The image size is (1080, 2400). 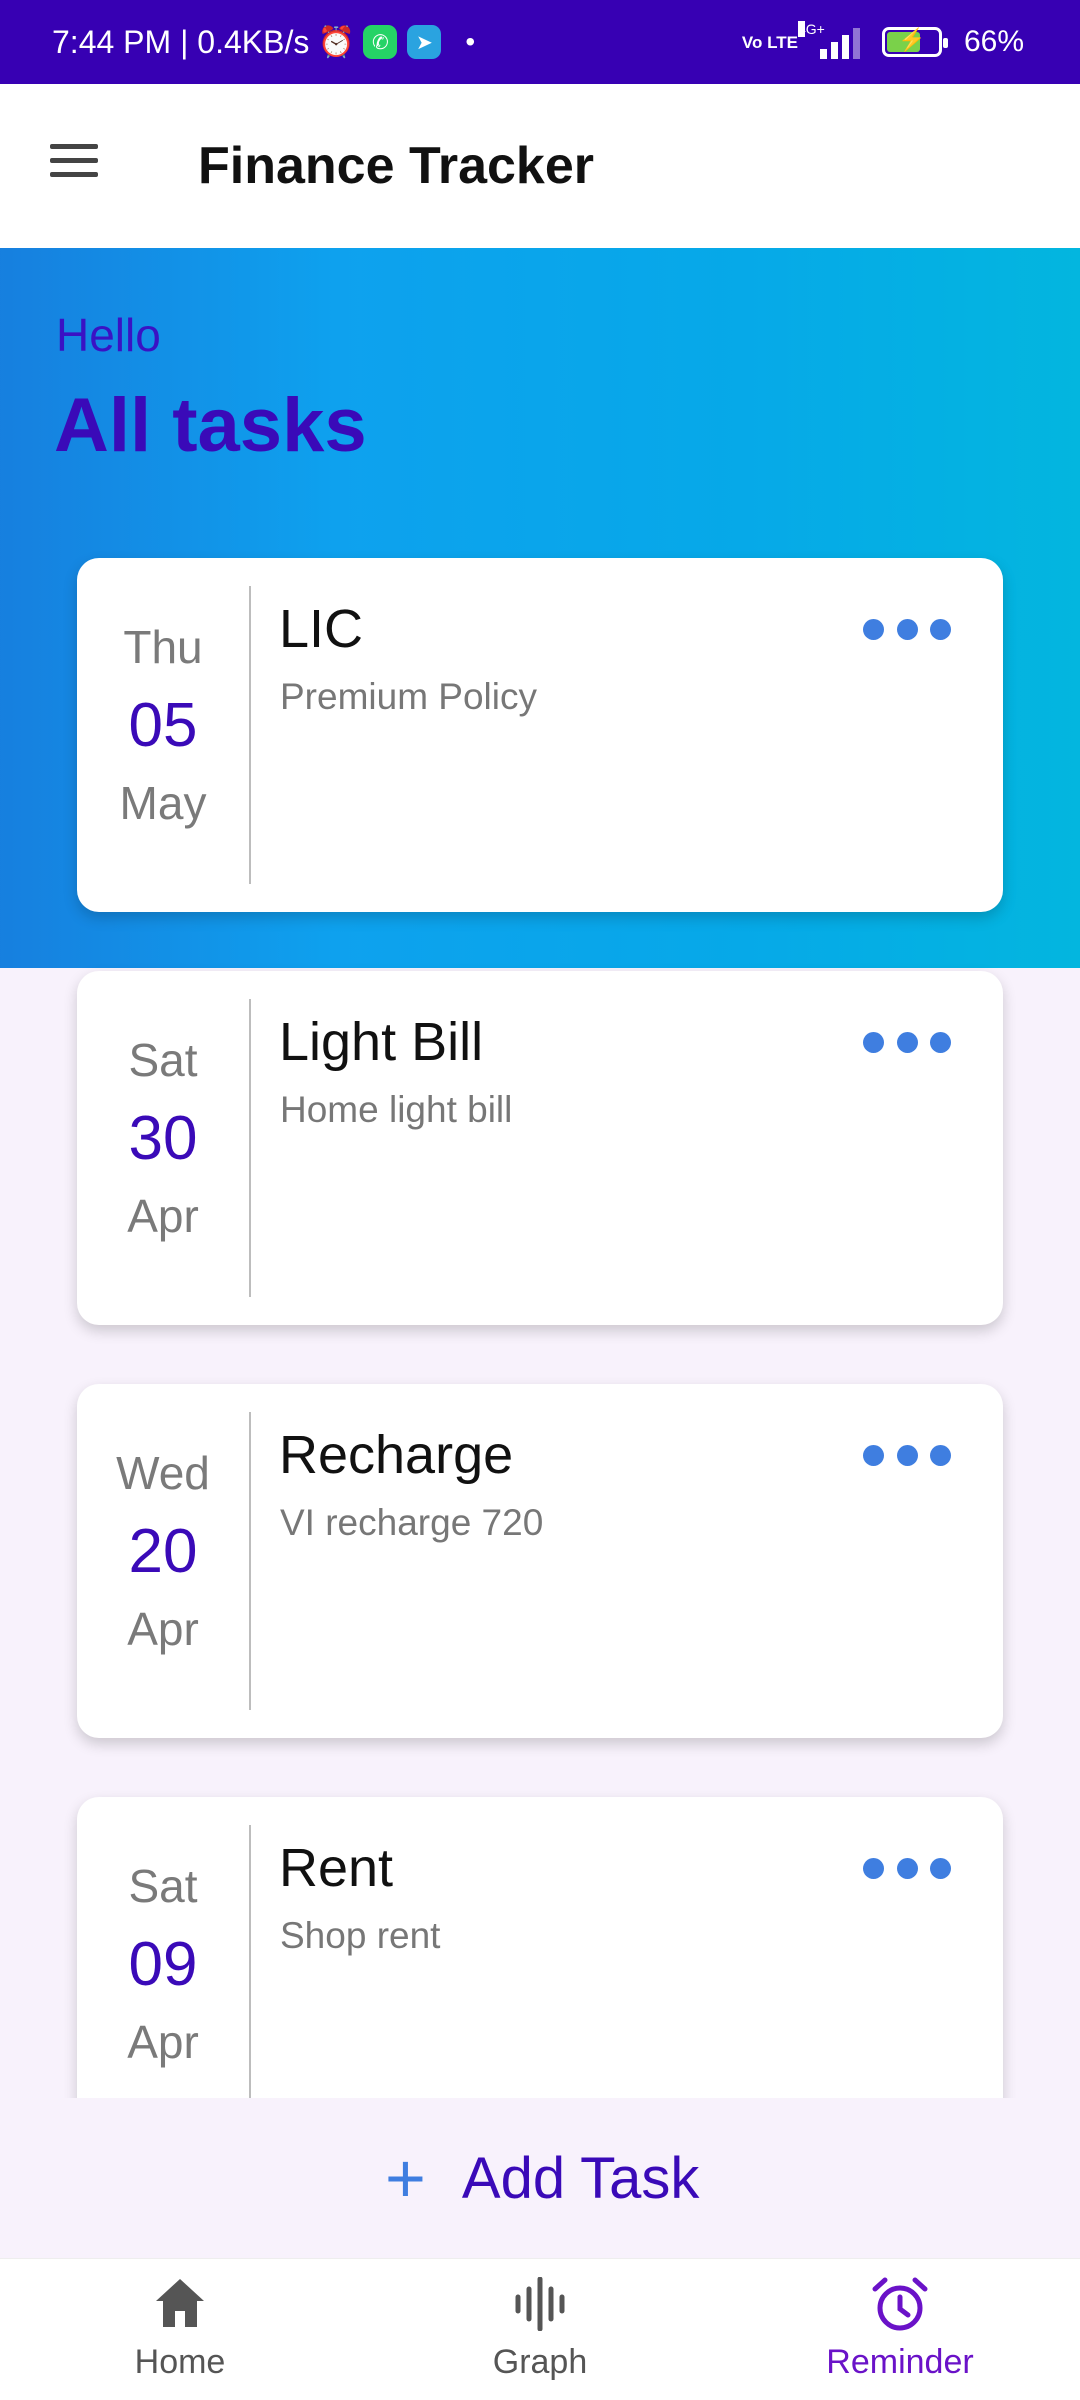 I want to click on alarm-clock-icon, so click(x=900, y=2304).